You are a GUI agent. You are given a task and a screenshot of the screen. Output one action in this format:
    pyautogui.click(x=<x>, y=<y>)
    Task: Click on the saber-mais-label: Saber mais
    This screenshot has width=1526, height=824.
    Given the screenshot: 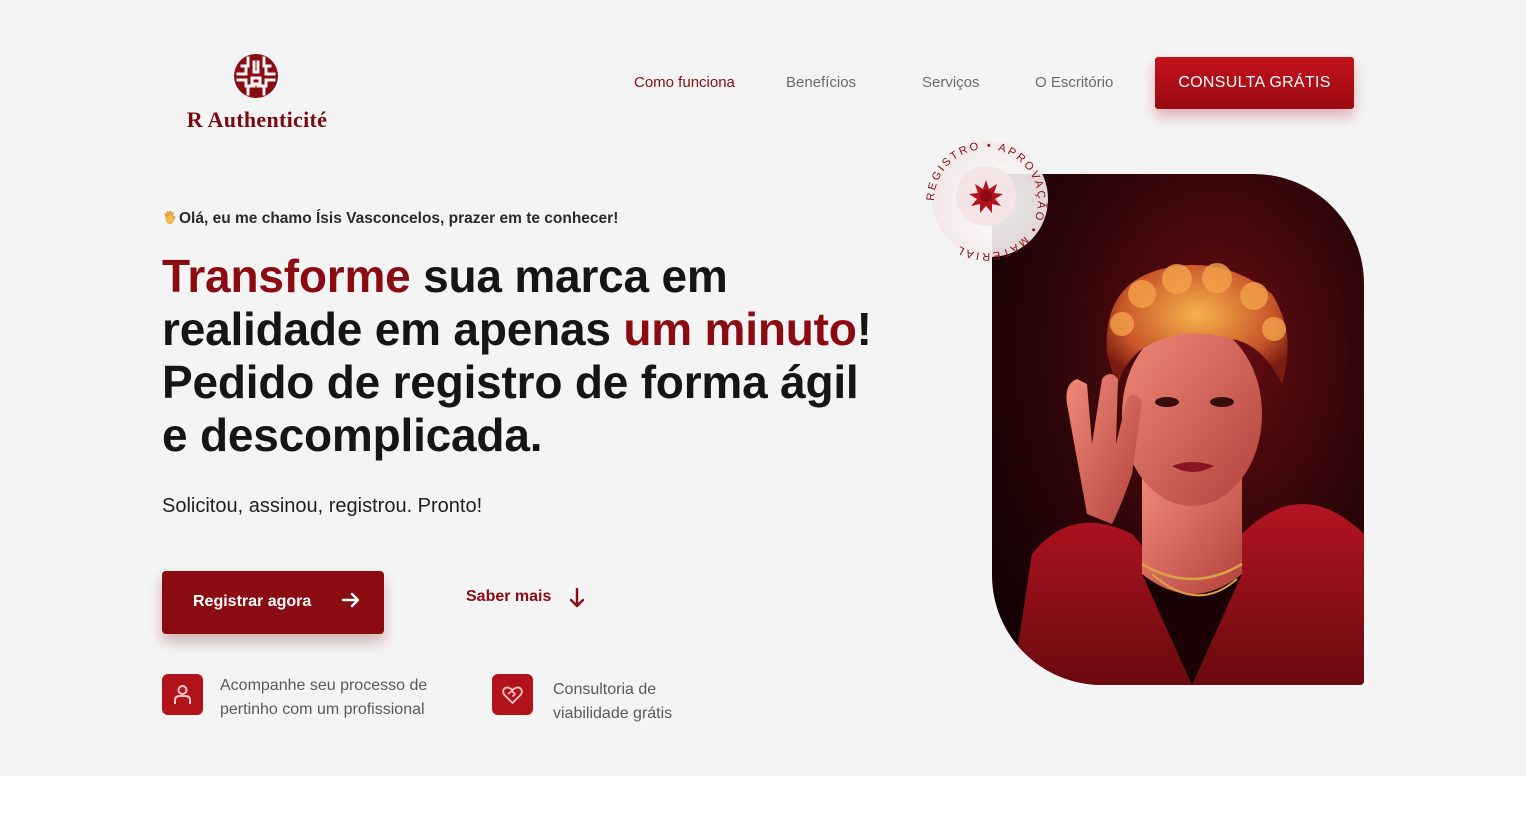 What is the action you would take?
    pyautogui.click(x=509, y=596)
    